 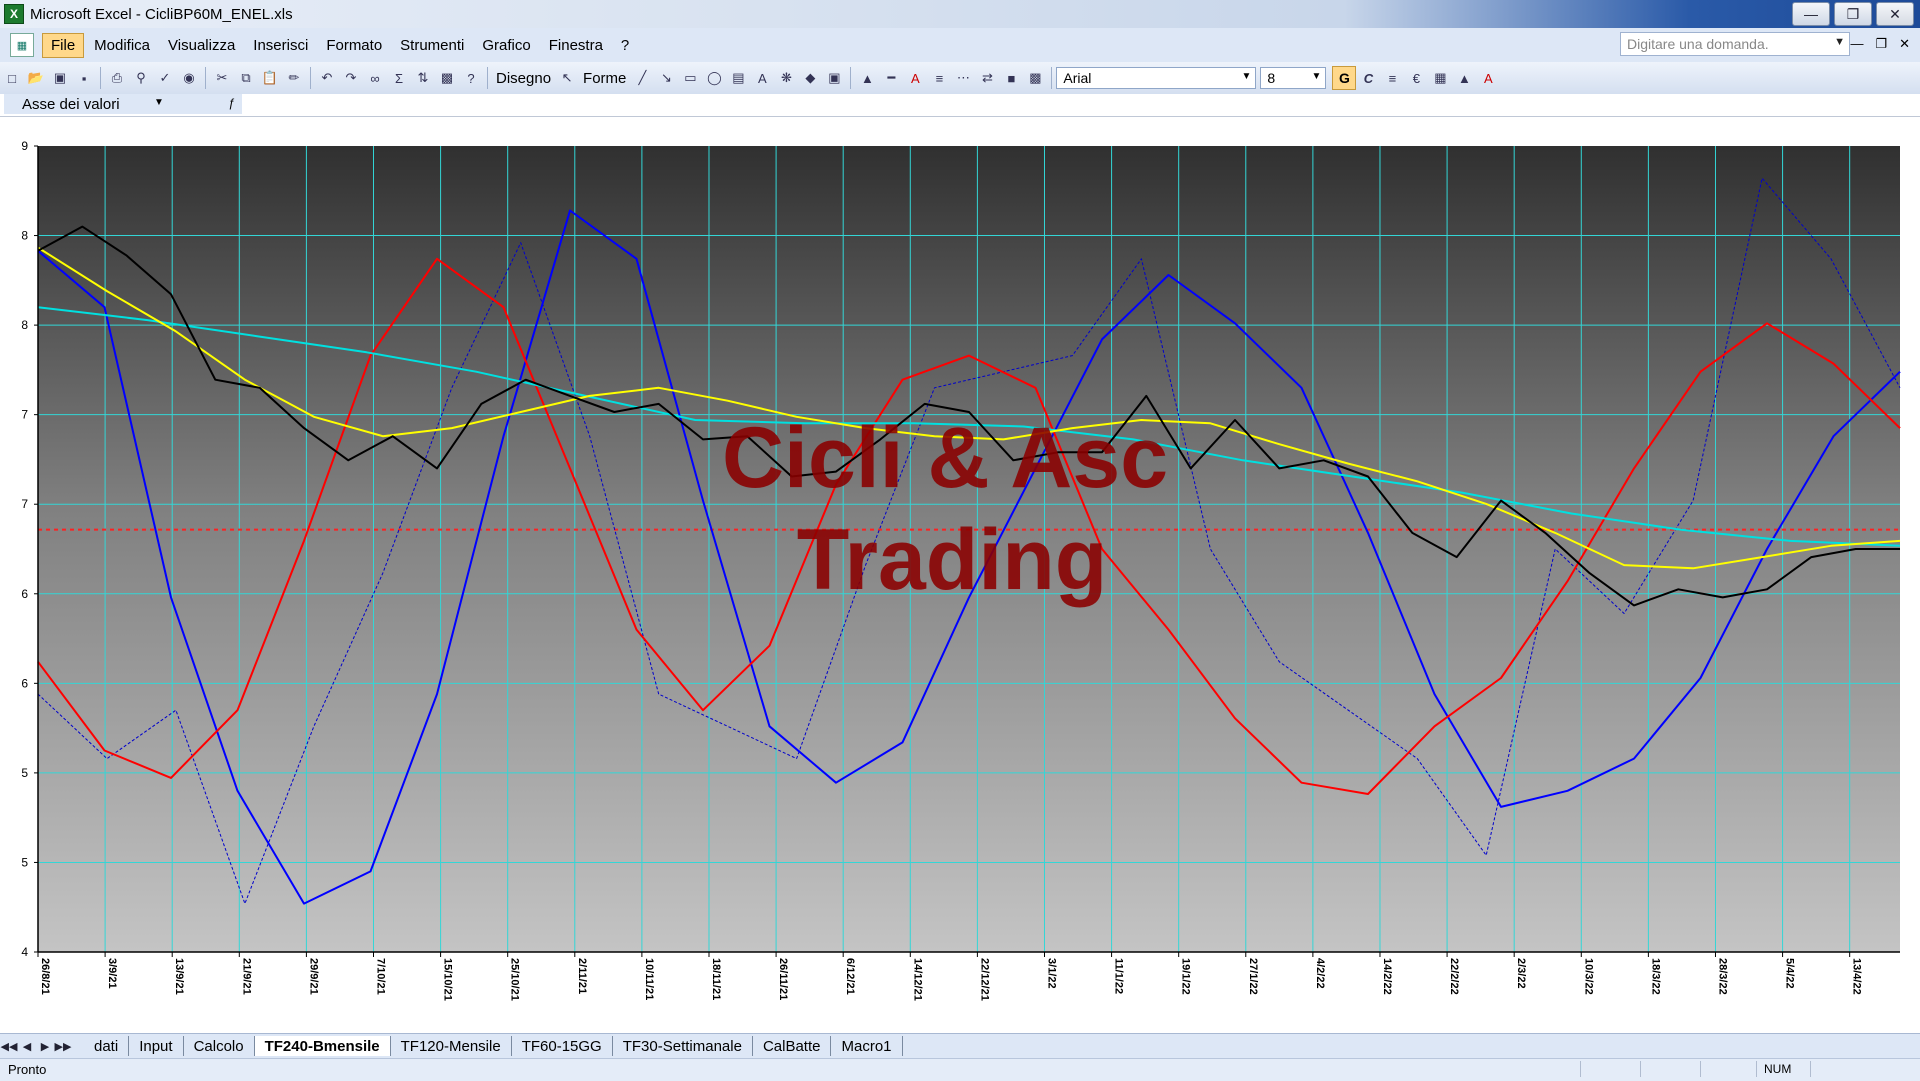 What do you see at coordinates (231, 103) in the screenshot?
I see `format-object-icon: ƒ` at bounding box center [231, 103].